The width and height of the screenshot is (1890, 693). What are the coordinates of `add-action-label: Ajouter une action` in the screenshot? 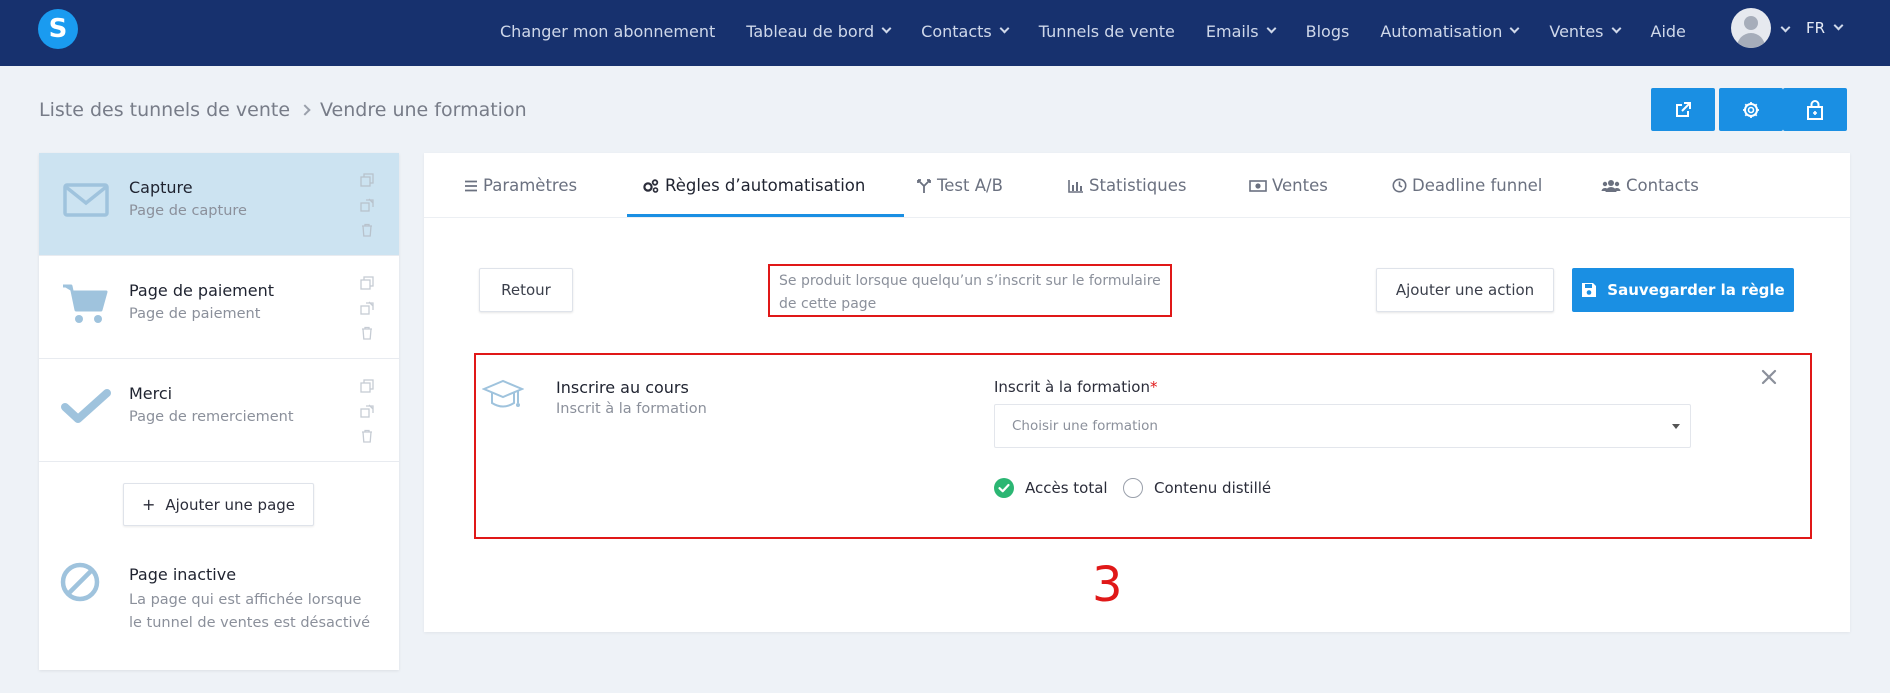 It's located at (1465, 290).